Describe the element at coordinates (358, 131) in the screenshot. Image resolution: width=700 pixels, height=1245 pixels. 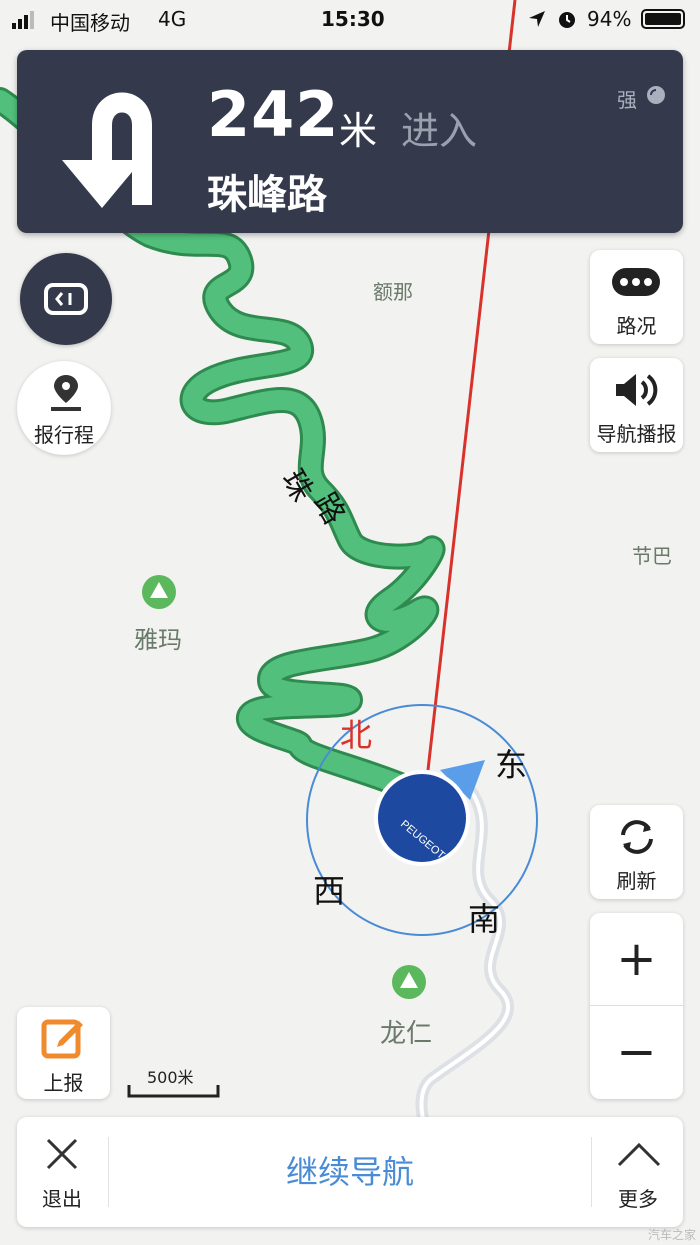
I see `distance-unit: 米` at that location.